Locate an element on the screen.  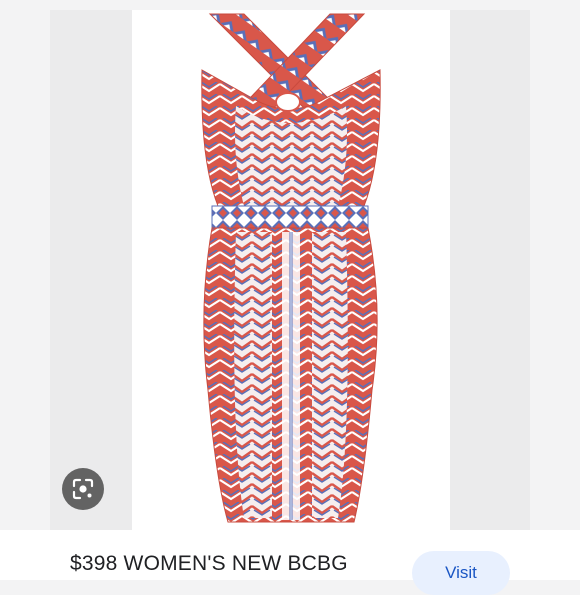
google-lens-icon is located at coordinates (83, 489).